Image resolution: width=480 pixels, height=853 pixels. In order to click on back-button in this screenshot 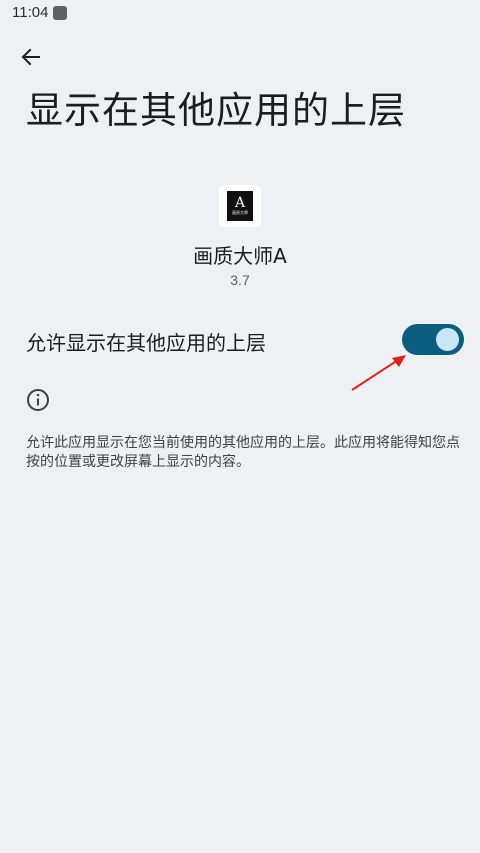, I will do `click(31, 57)`.